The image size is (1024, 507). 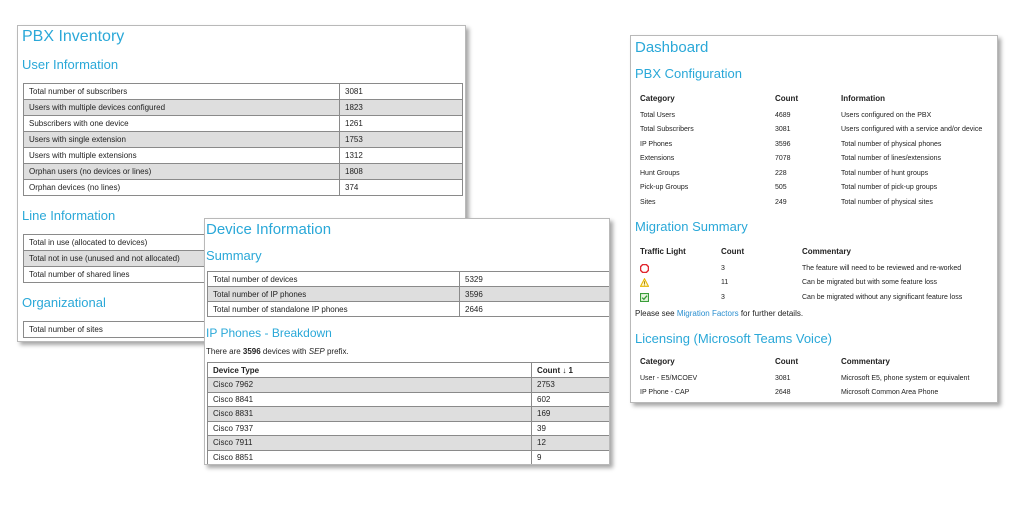 What do you see at coordinates (534, 309) in the screenshot?
I see `row-value: 2646` at bounding box center [534, 309].